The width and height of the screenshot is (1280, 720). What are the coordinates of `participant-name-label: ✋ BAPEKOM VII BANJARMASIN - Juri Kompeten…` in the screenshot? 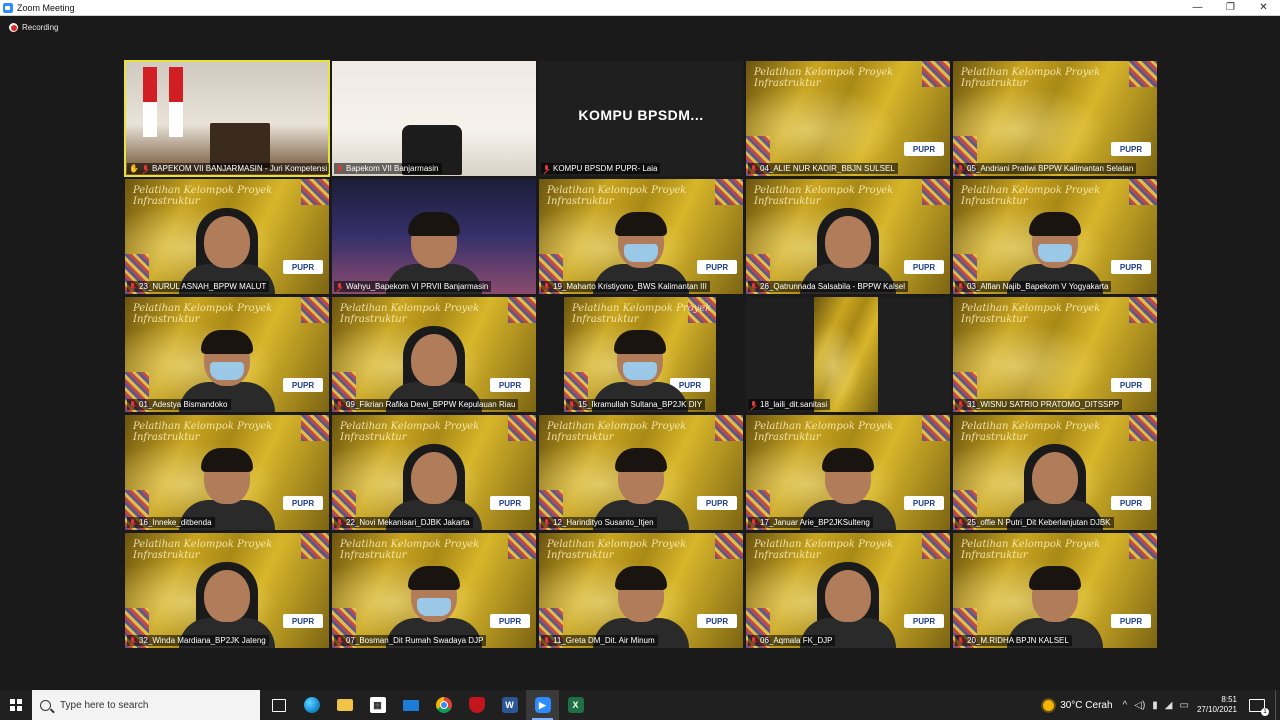 It's located at (228, 168).